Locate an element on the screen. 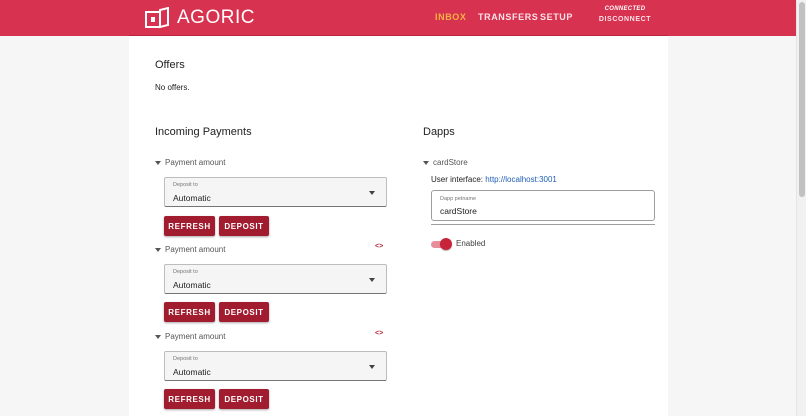 The height and width of the screenshot is (416, 806). enabled-label: Enabled is located at coordinates (471, 243).